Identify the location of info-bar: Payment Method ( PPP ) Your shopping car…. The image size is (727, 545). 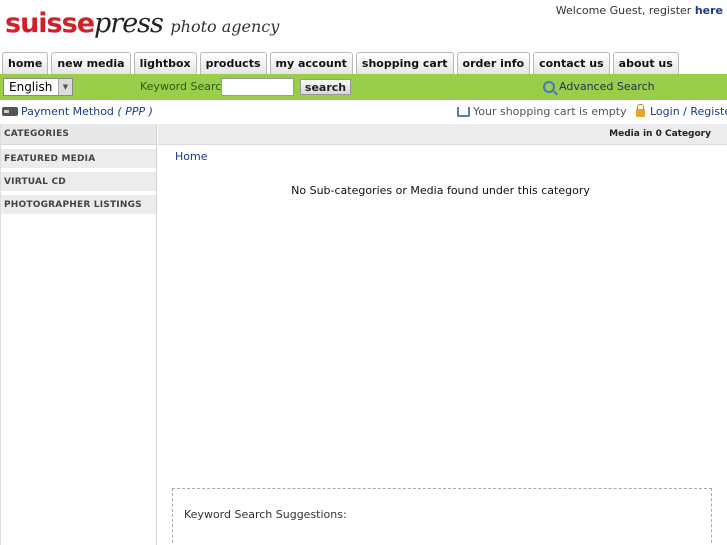
(363, 112).